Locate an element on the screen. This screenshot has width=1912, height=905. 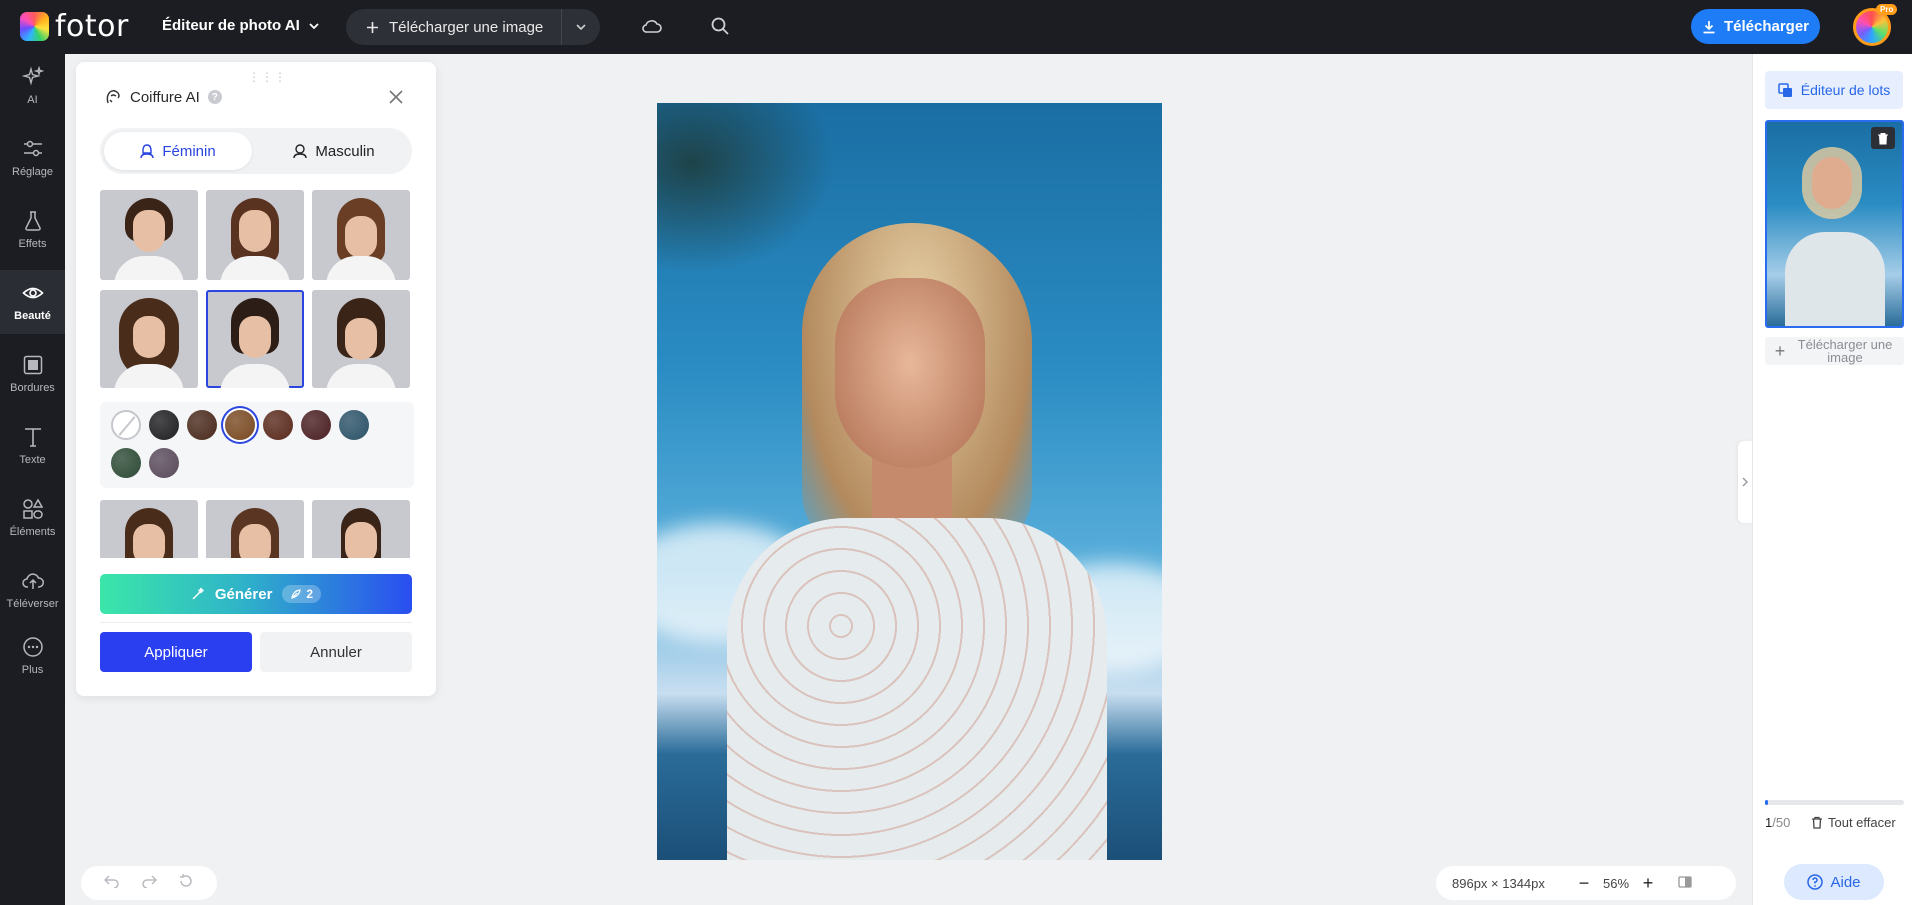
rail-item-elements: Éléments is located at coordinates (32, 518).